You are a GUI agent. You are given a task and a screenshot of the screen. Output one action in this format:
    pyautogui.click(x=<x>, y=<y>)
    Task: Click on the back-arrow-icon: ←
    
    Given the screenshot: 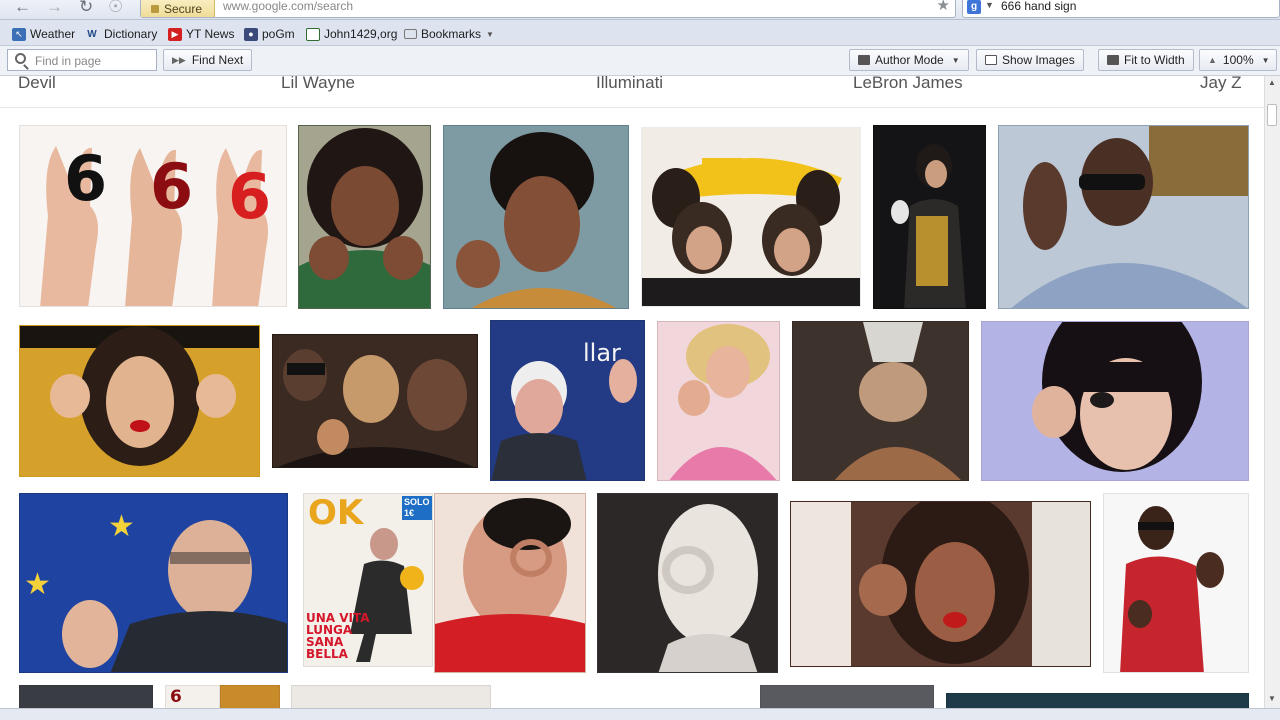 What is the action you would take?
    pyautogui.click(x=22, y=8)
    